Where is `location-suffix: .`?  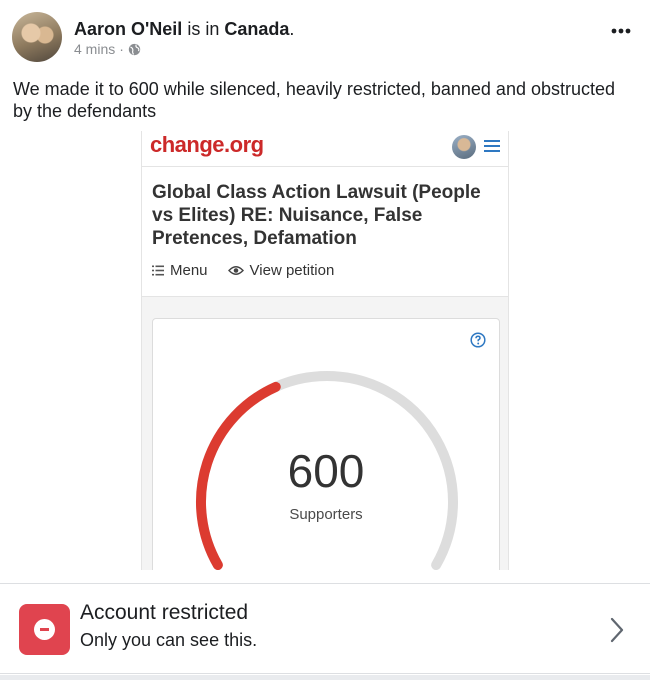
location-suffix: . is located at coordinates (292, 29).